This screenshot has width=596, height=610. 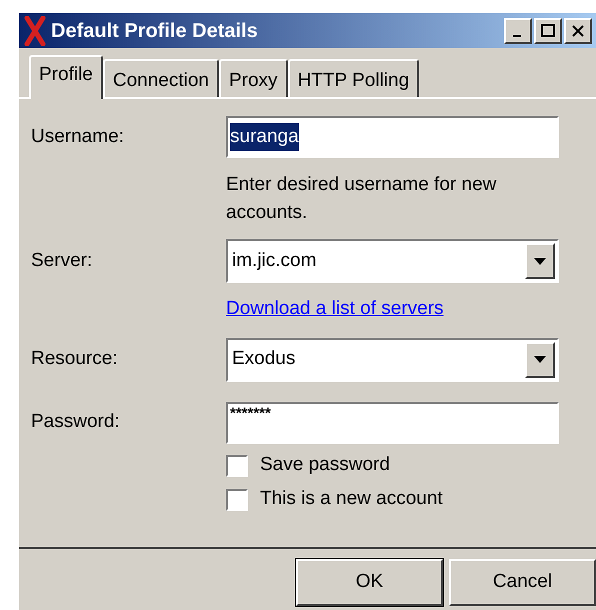 What do you see at coordinates (354, 78) in the screenshot?
I see `tab: HTTP Polling` at bounding box center [354, 78].